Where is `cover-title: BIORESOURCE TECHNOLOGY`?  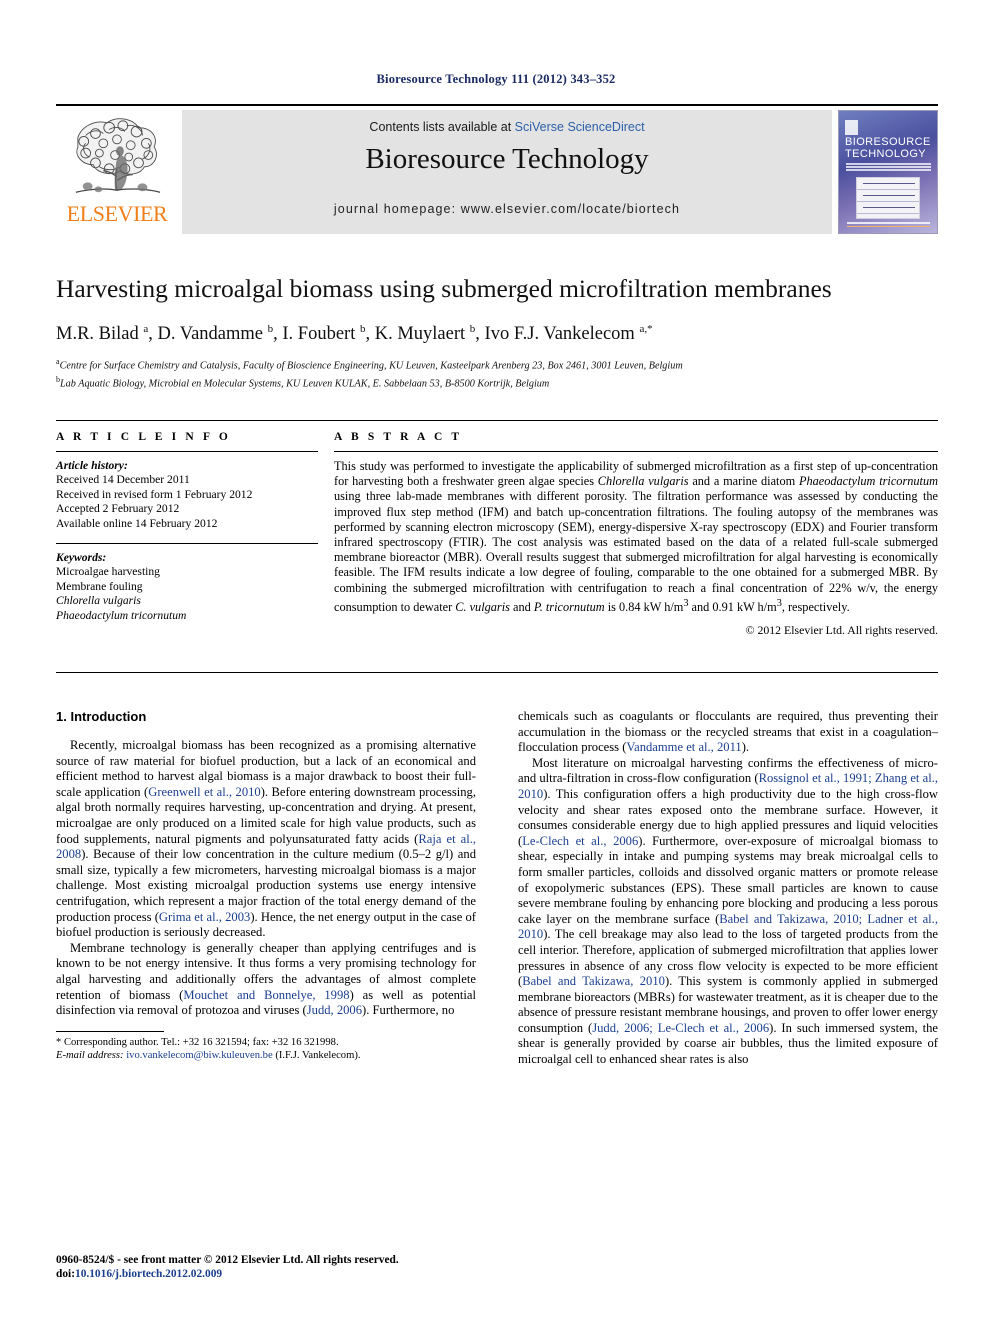 cover-title: BIORESOURCE TECHNOLOGY is located at coordinates (888, 148).